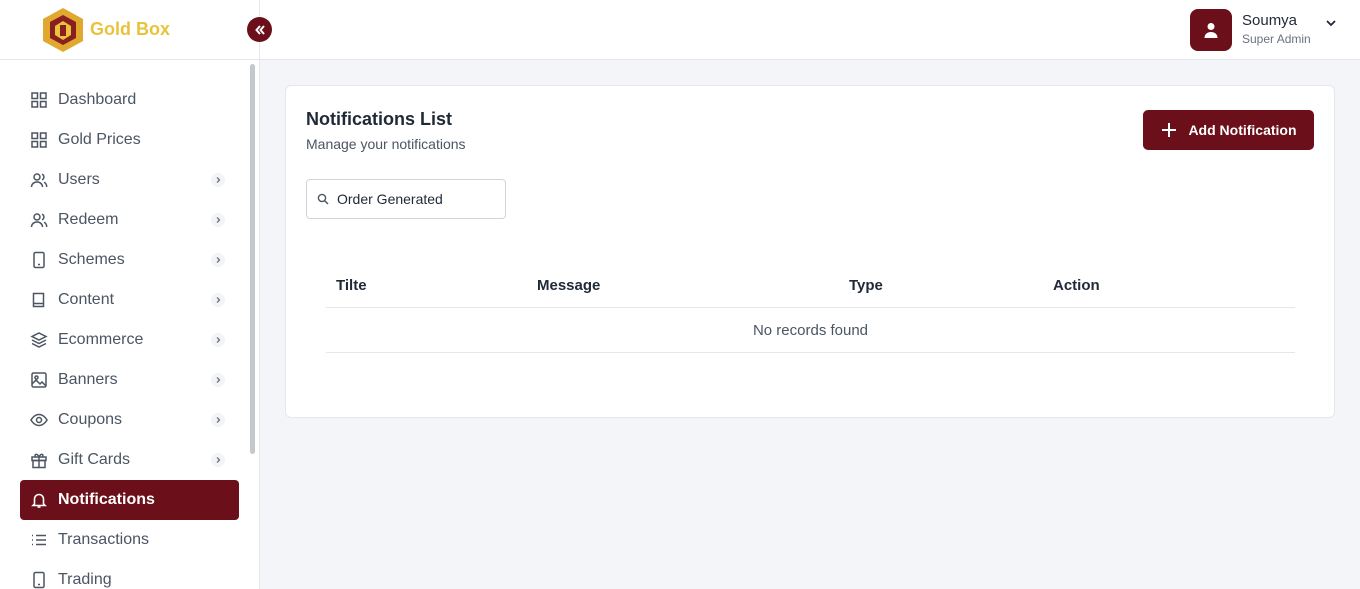 This screenshot has width=1360, height=589. What do you see at coordinates (63, 30) in the screenshot?
I see `gold-box-logo` at bounding box center [63, 30].